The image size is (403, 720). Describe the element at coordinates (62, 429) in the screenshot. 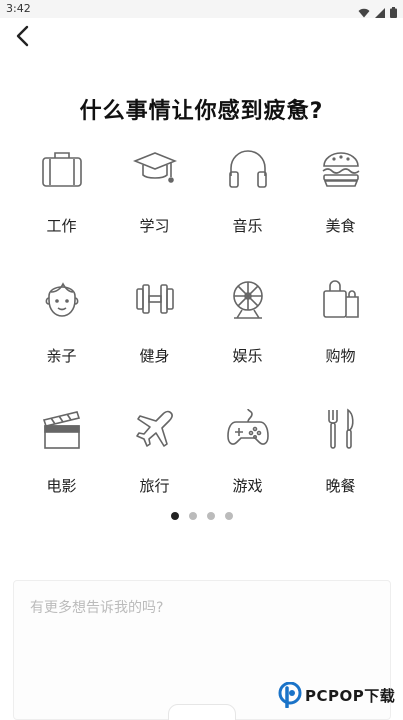

I see `clapperboard-icon` at that location.